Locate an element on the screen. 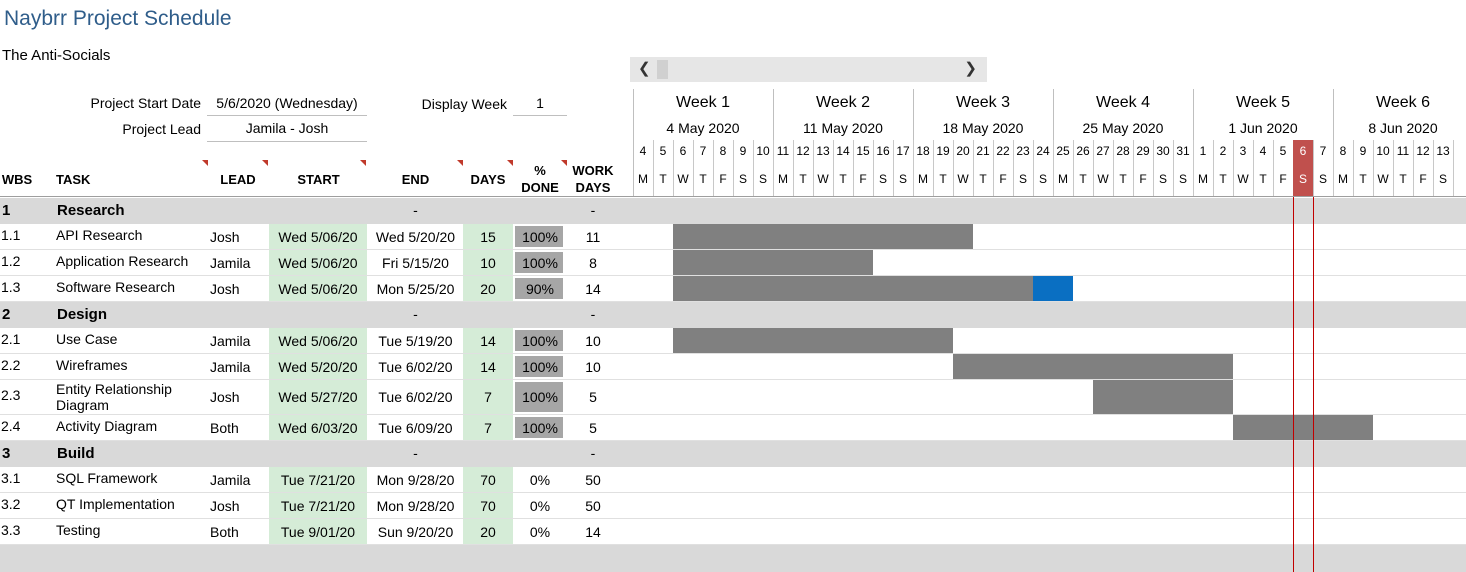 This screenshot has height=572, width=1466. project-start-field: 5/6/2020 (Wednesday) is located at coordinates (287, 105).